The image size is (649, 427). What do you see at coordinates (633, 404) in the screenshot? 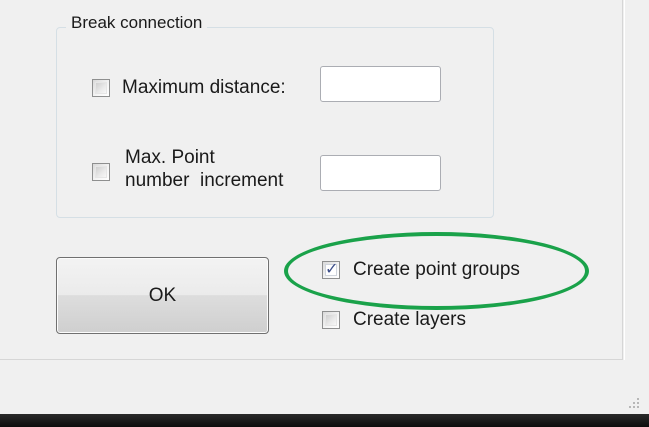
I see `resize-grip-icon` at bounding box center [633, 404].